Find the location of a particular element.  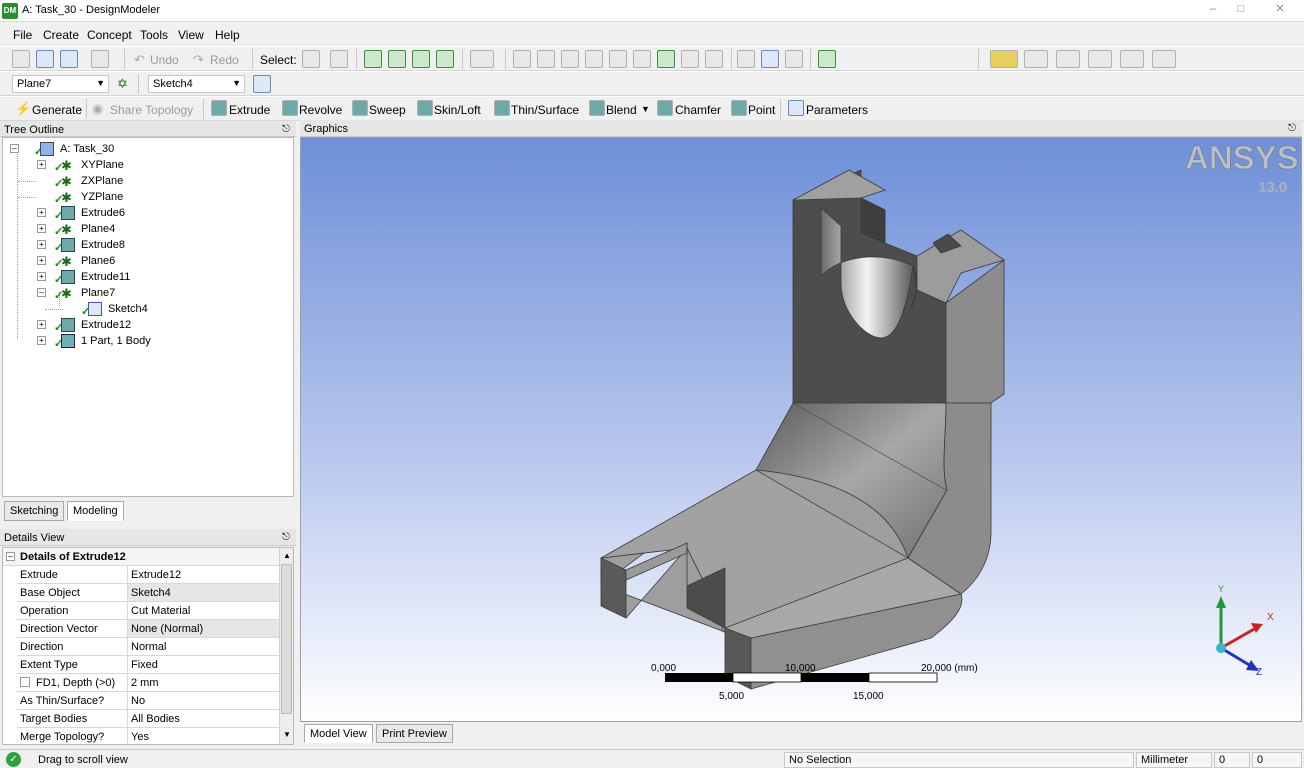

parameters-button: Parameters is located at coordinates (837, 110).